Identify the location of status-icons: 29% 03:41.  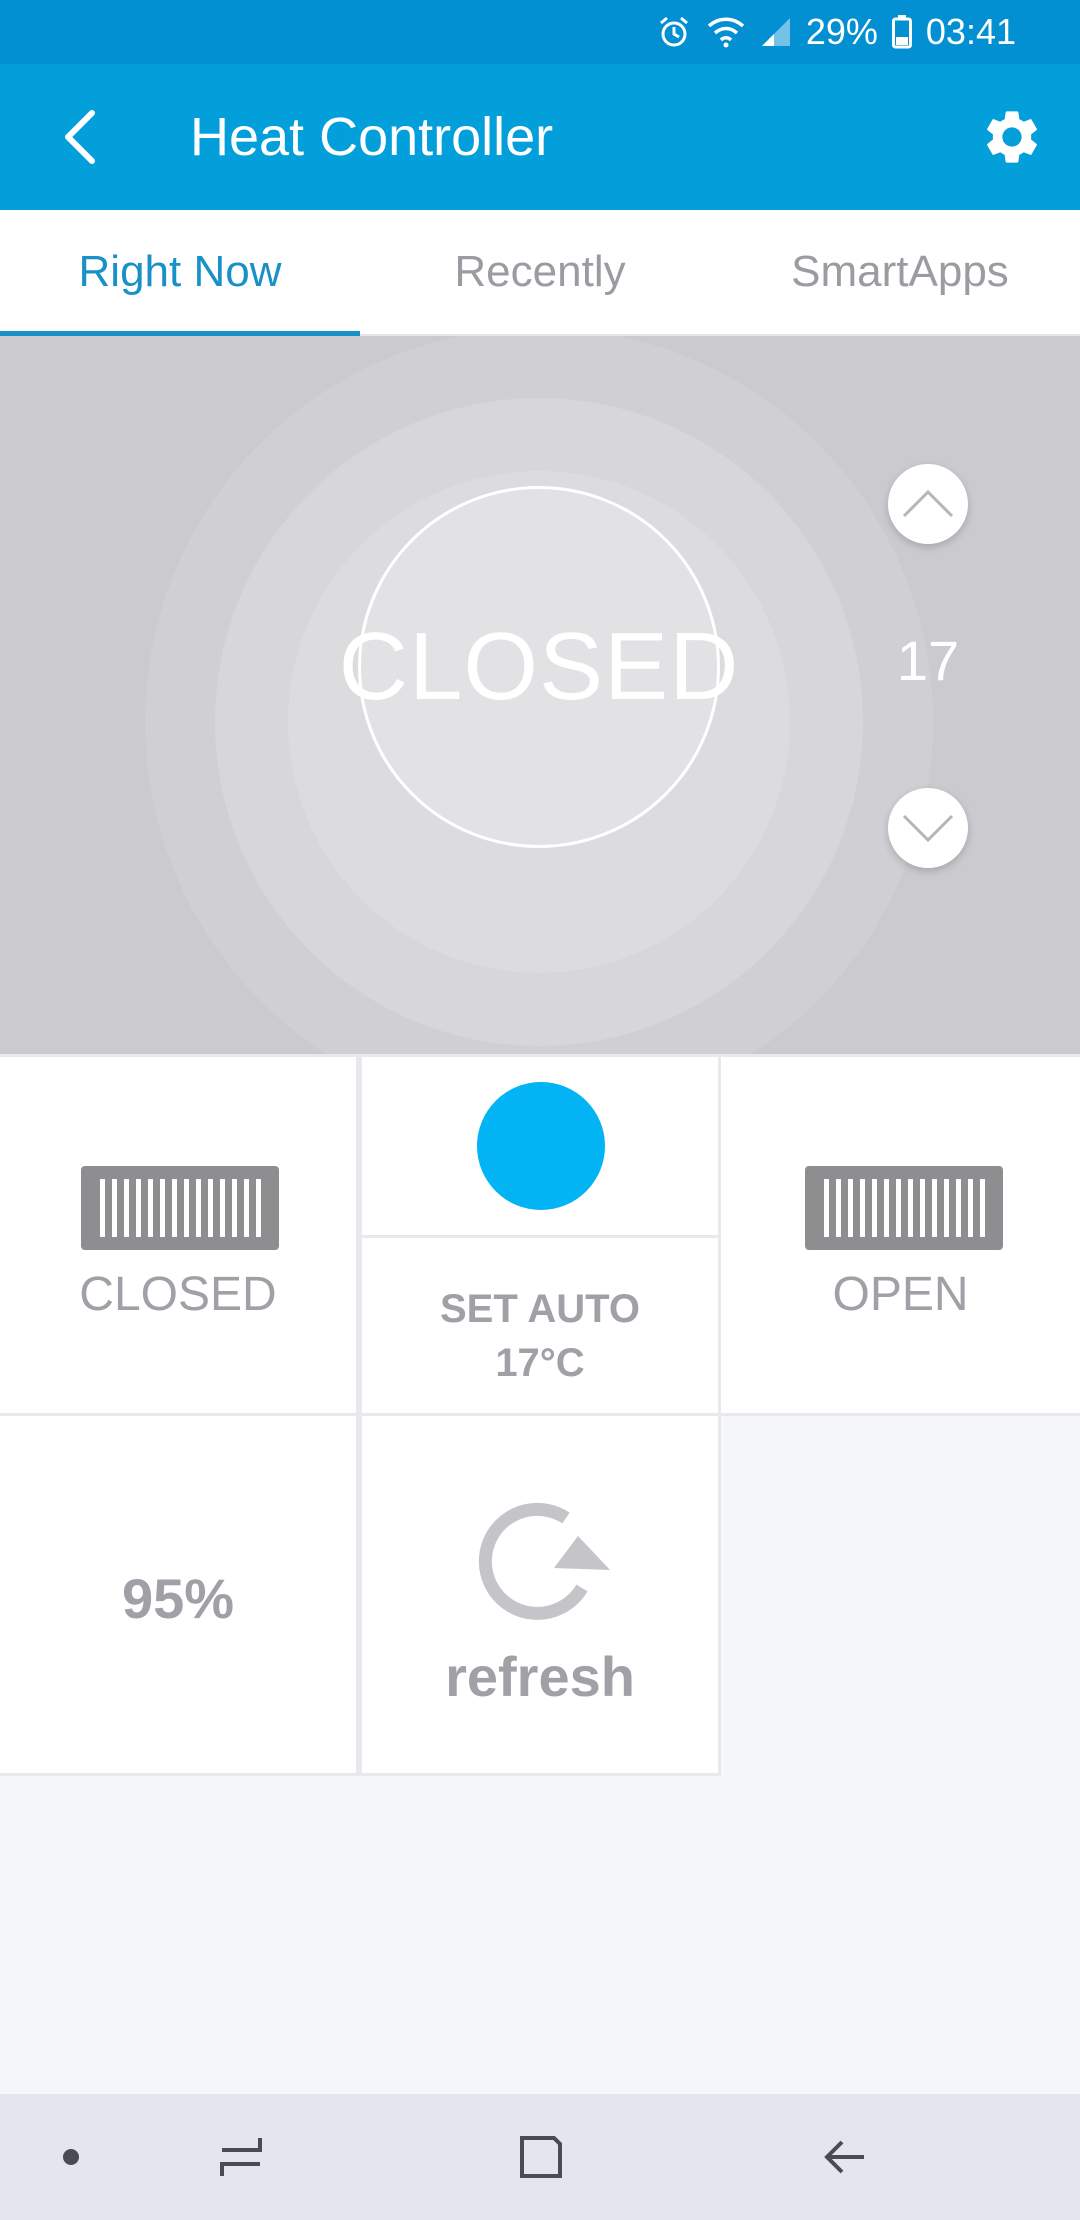
(836, 32).